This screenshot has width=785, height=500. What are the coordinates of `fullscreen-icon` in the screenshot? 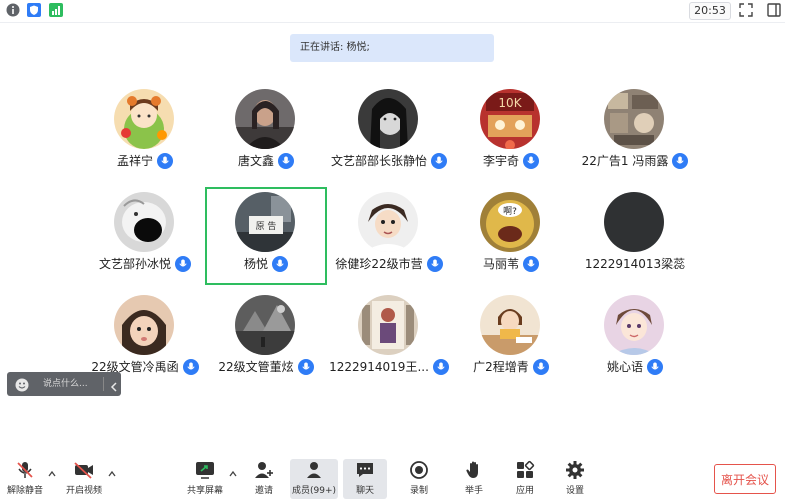 It's located at (746, 10).